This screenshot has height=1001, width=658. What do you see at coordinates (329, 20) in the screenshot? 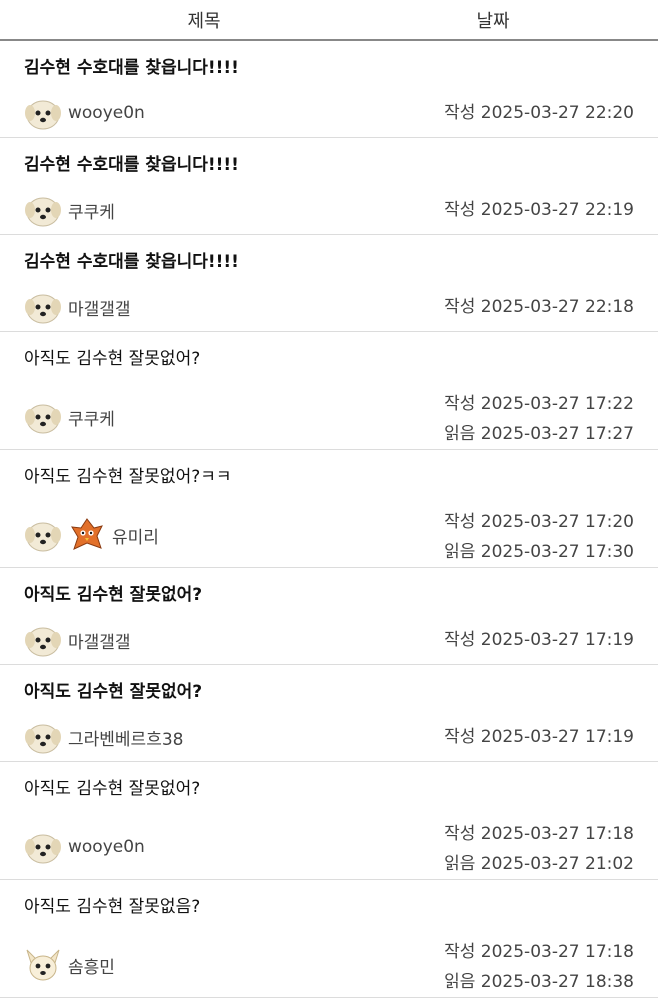
I see `list-header: 제목 날짜` at bounding box center [329, 20].